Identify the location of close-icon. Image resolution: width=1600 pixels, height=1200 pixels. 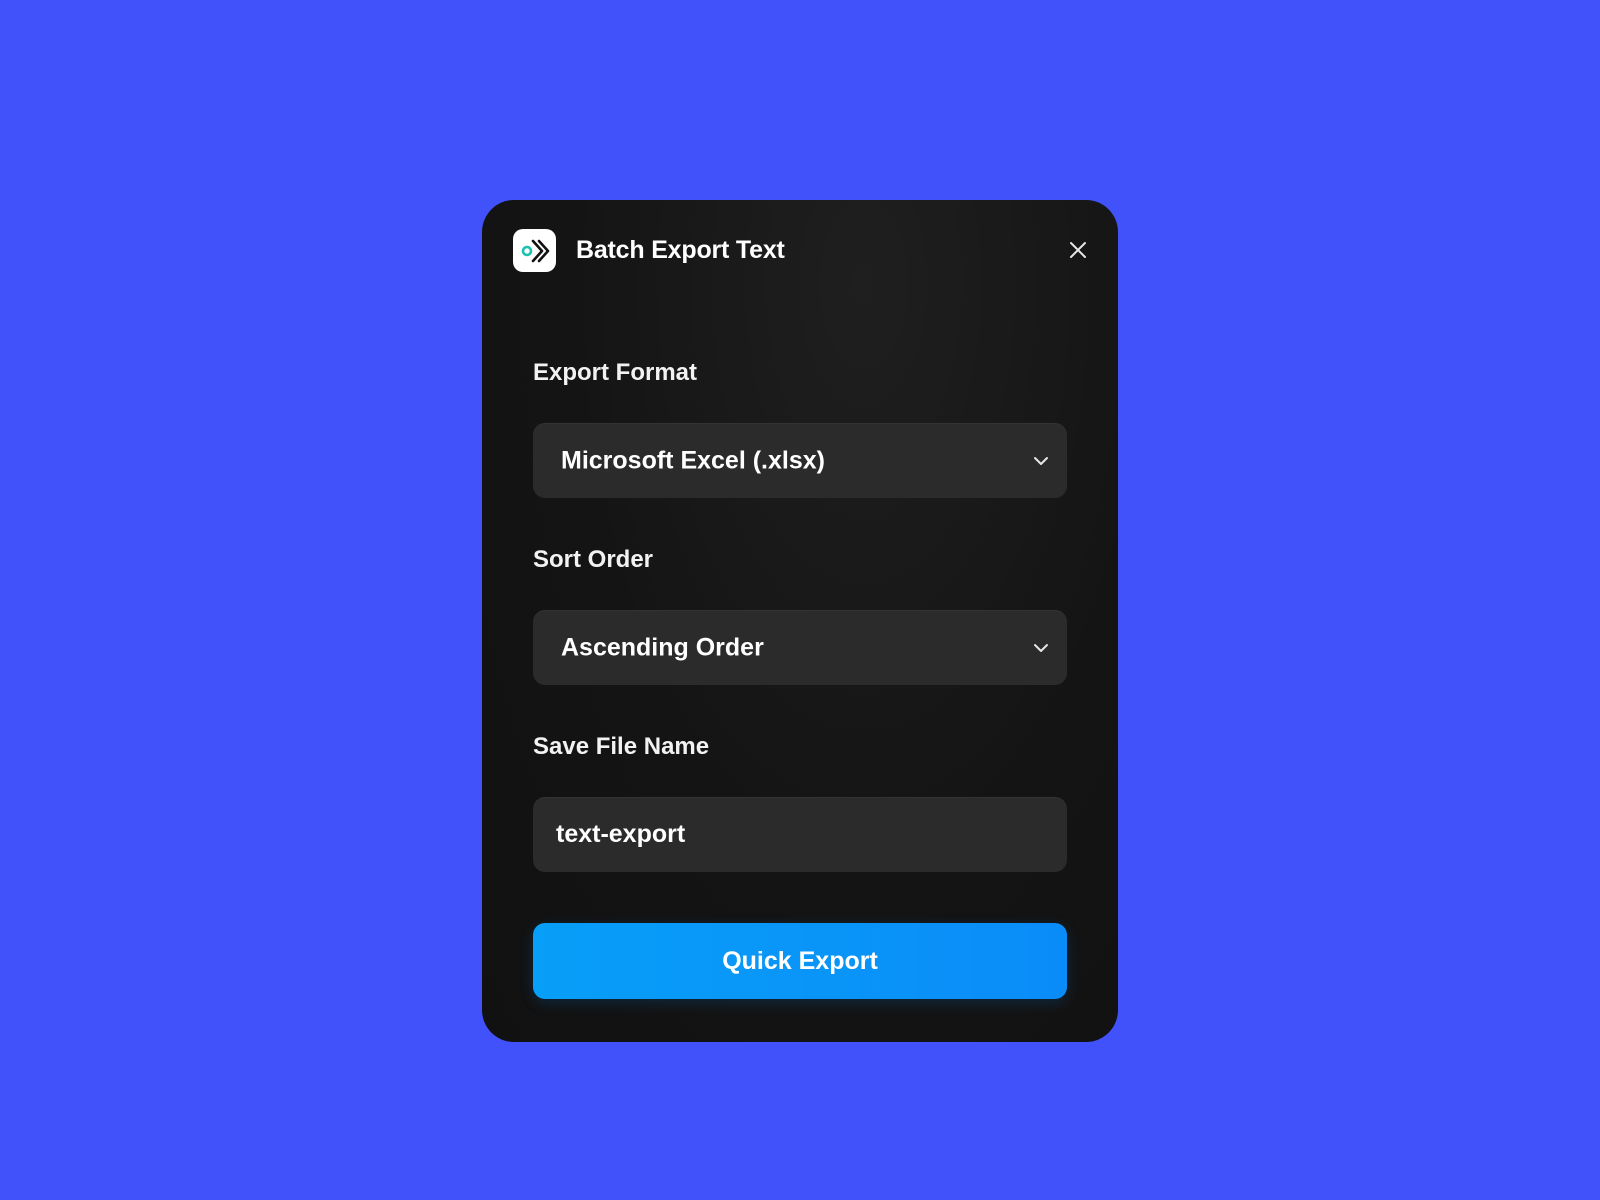
(1078, 250).